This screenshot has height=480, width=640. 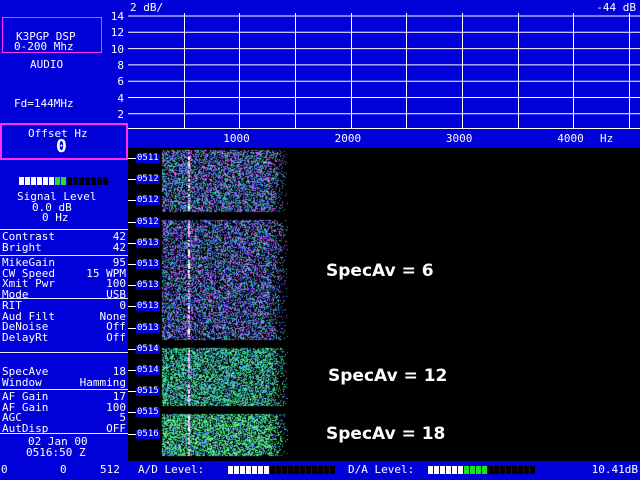 I want to click on time-label: 0511, so click(x=148, y=158).